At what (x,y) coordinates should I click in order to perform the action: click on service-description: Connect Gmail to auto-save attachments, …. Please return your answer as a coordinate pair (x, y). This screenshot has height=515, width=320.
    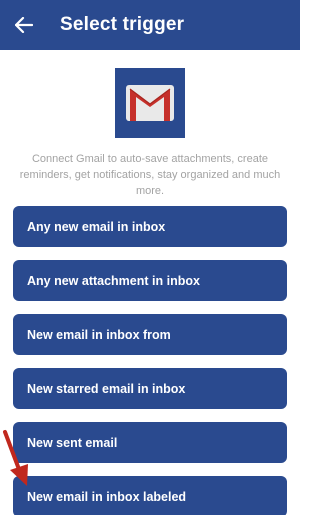
    Looking at the image, I should click on (150, 175).